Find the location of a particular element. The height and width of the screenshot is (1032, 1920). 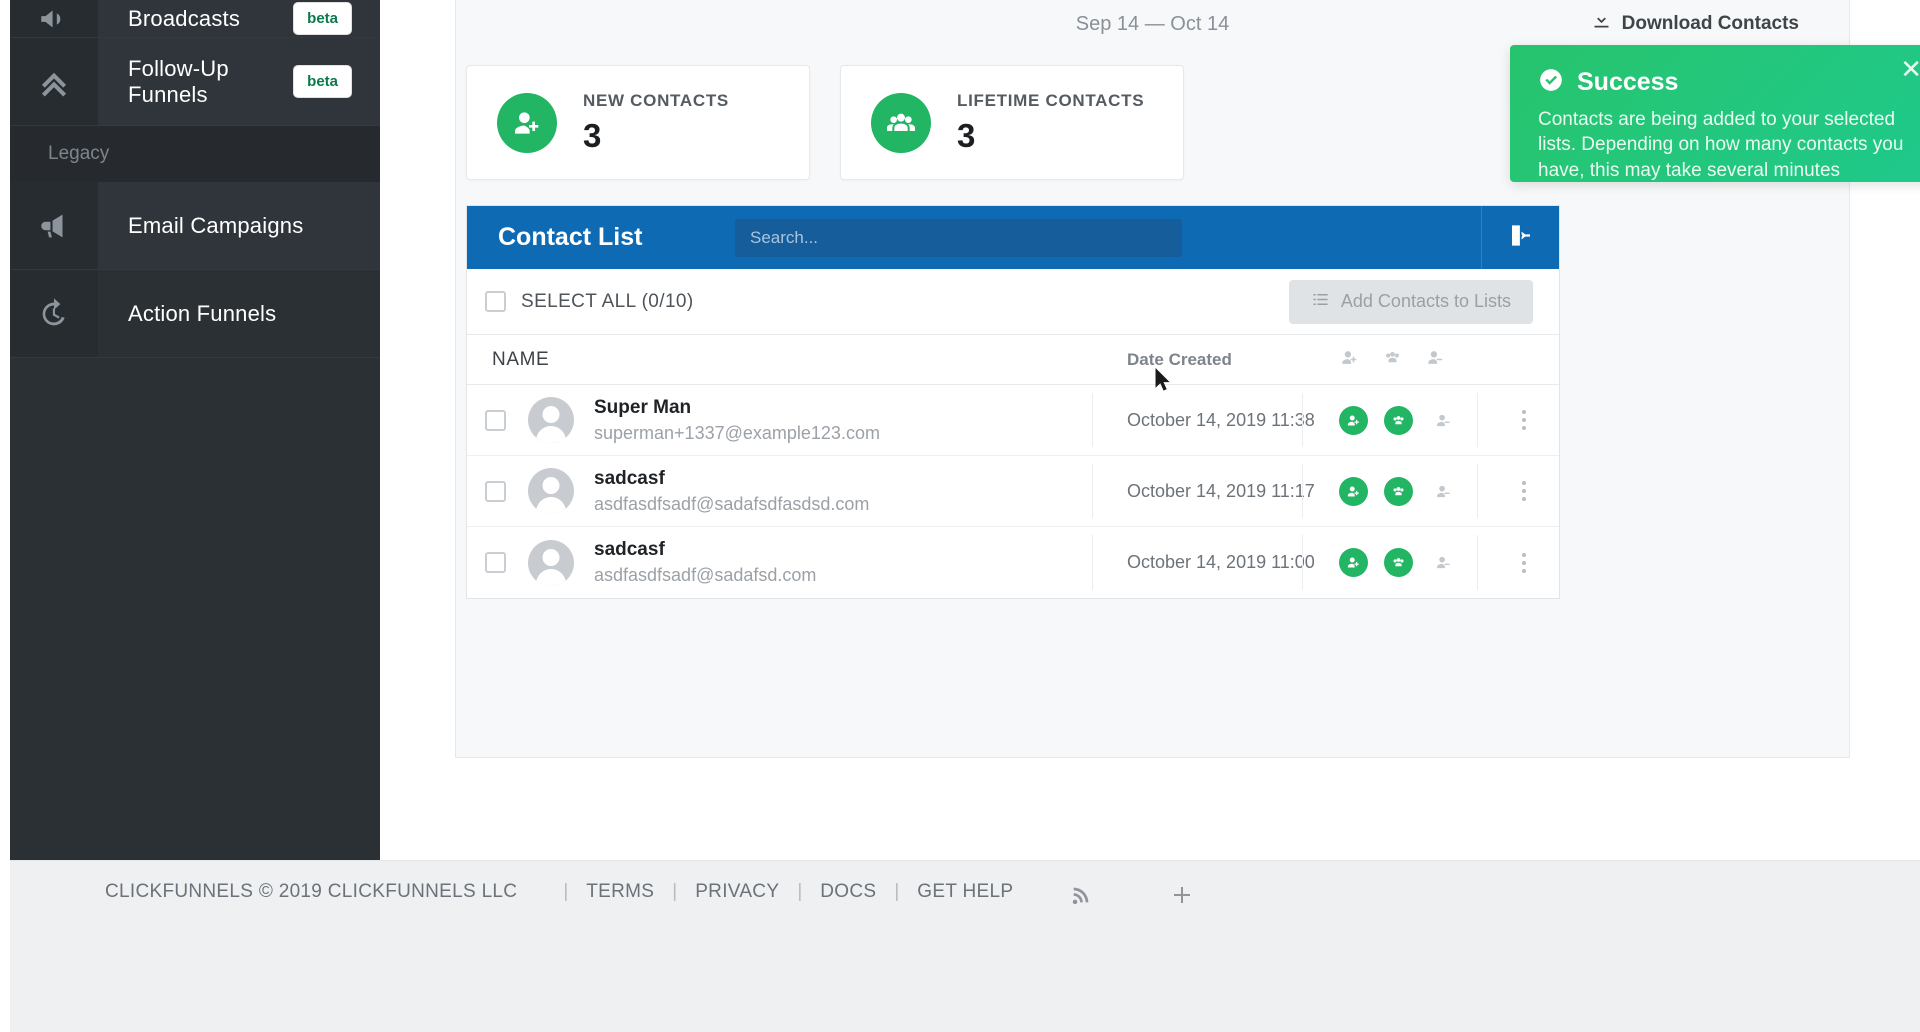

select-all-label: SELECT ALL (0/10) is located at coordinates (607, 301).